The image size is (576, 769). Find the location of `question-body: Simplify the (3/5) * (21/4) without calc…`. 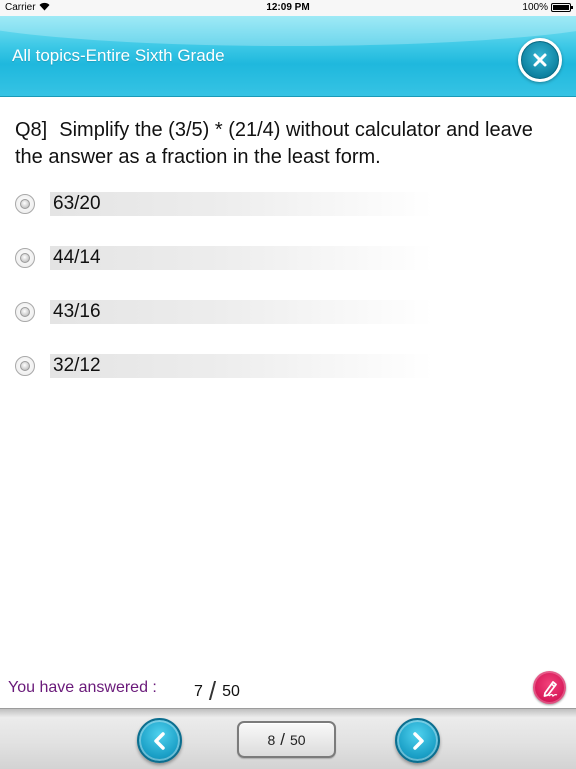

question-body: Simplify the (3/5) * (21/4) without calc… is located at coordinates (274, 143).